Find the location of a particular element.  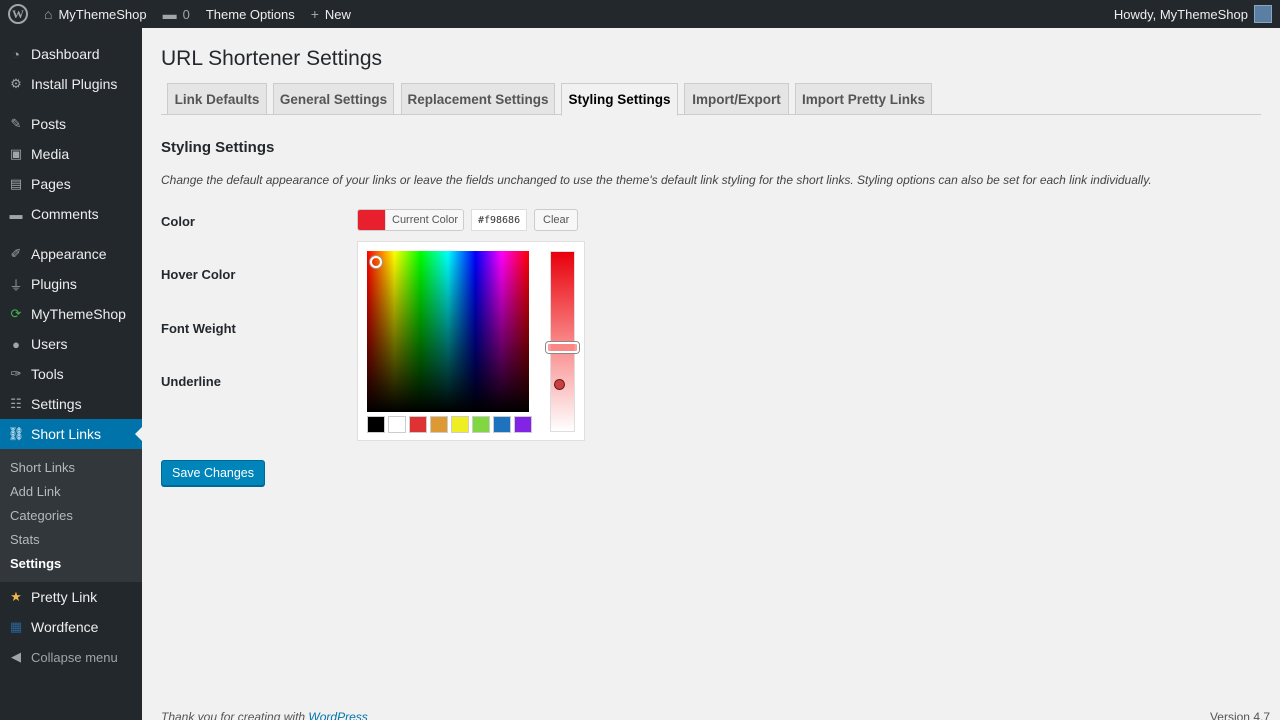

plus-icon: + is located at coordinates (314, 14).